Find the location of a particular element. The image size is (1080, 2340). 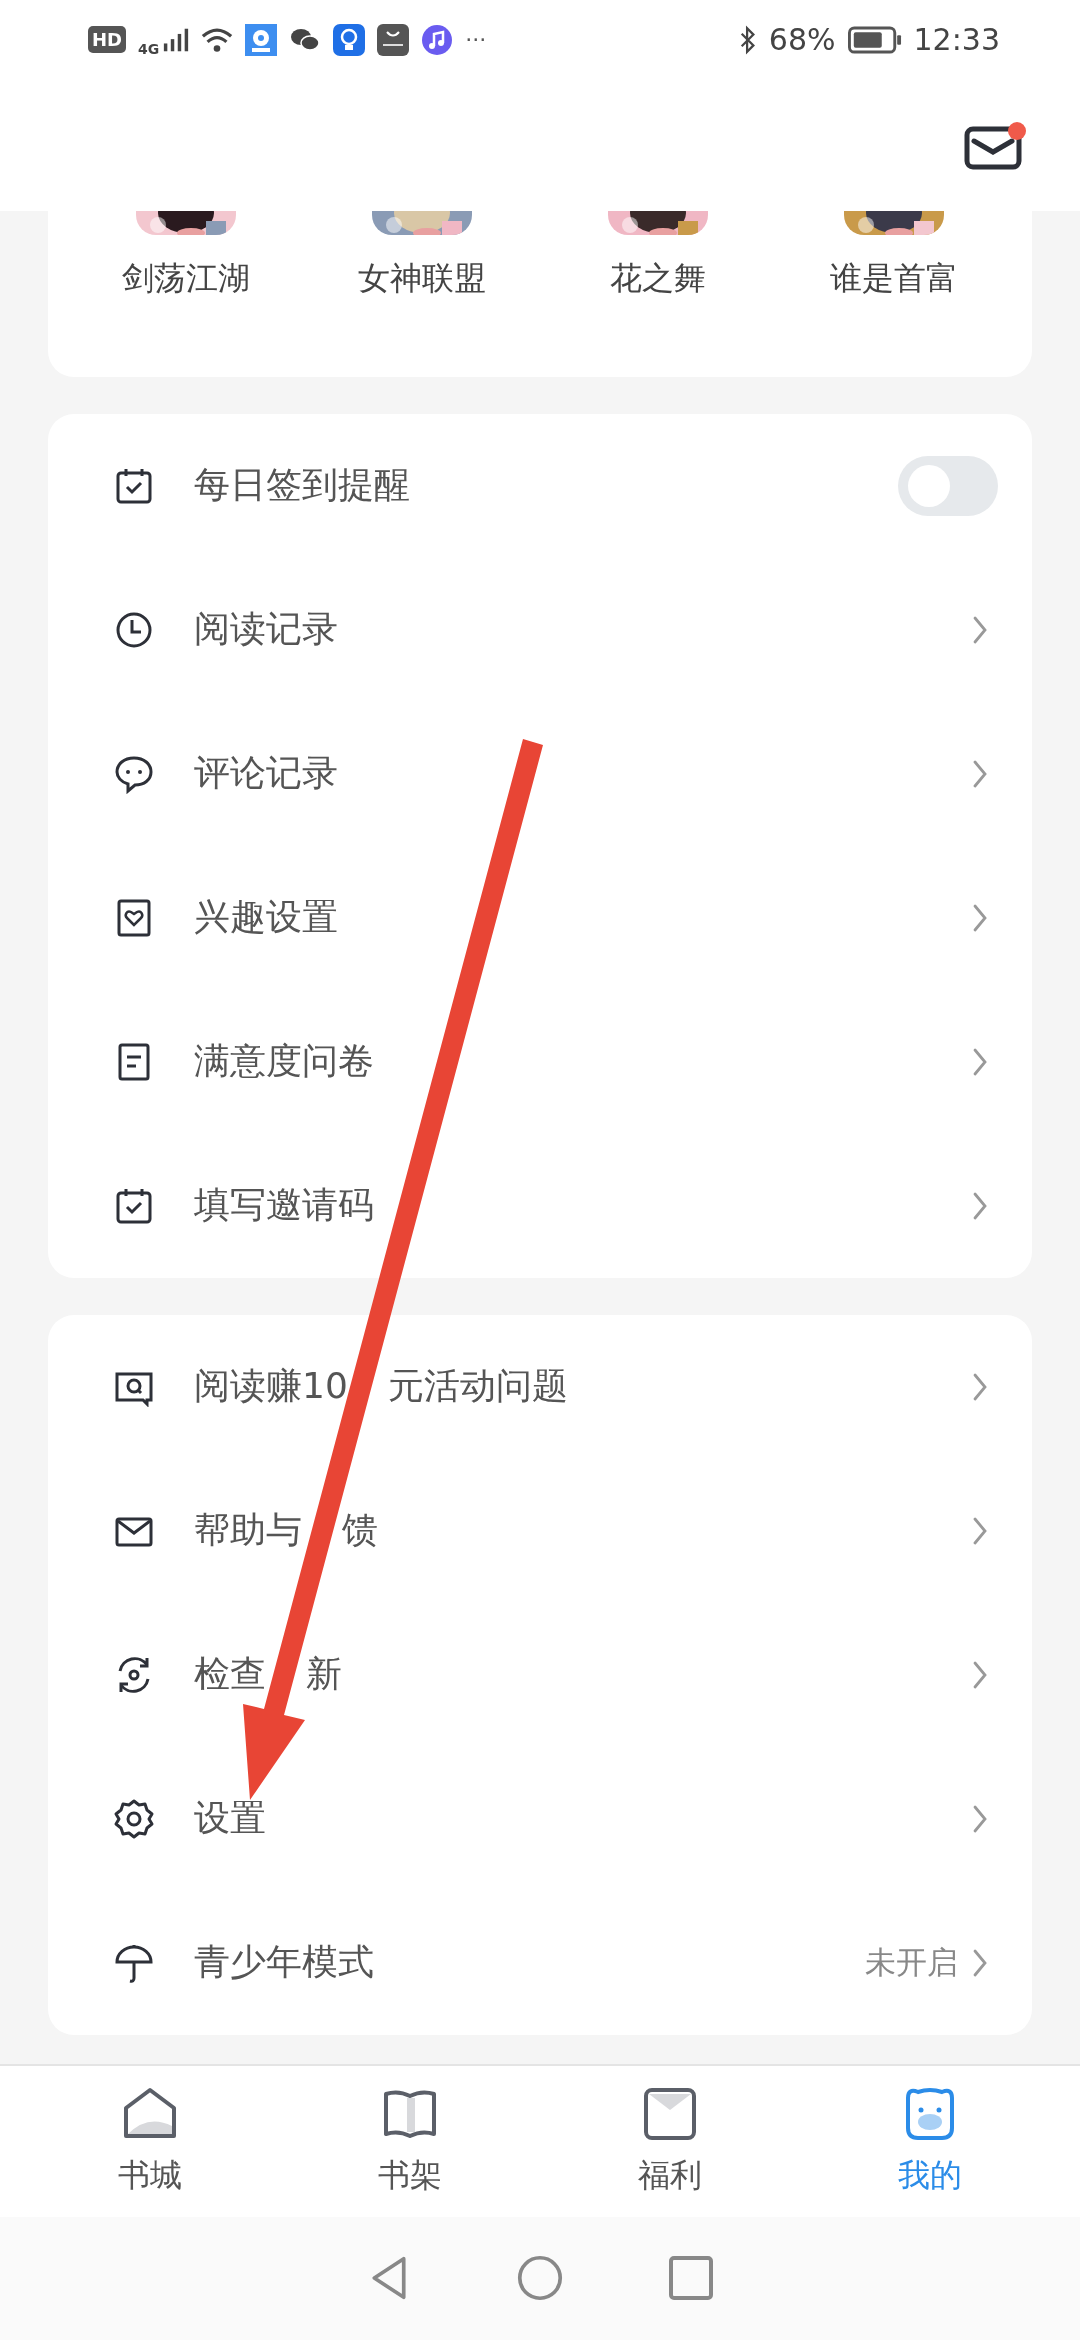

battery-percent: 68% is located at coordinates (802, 40).